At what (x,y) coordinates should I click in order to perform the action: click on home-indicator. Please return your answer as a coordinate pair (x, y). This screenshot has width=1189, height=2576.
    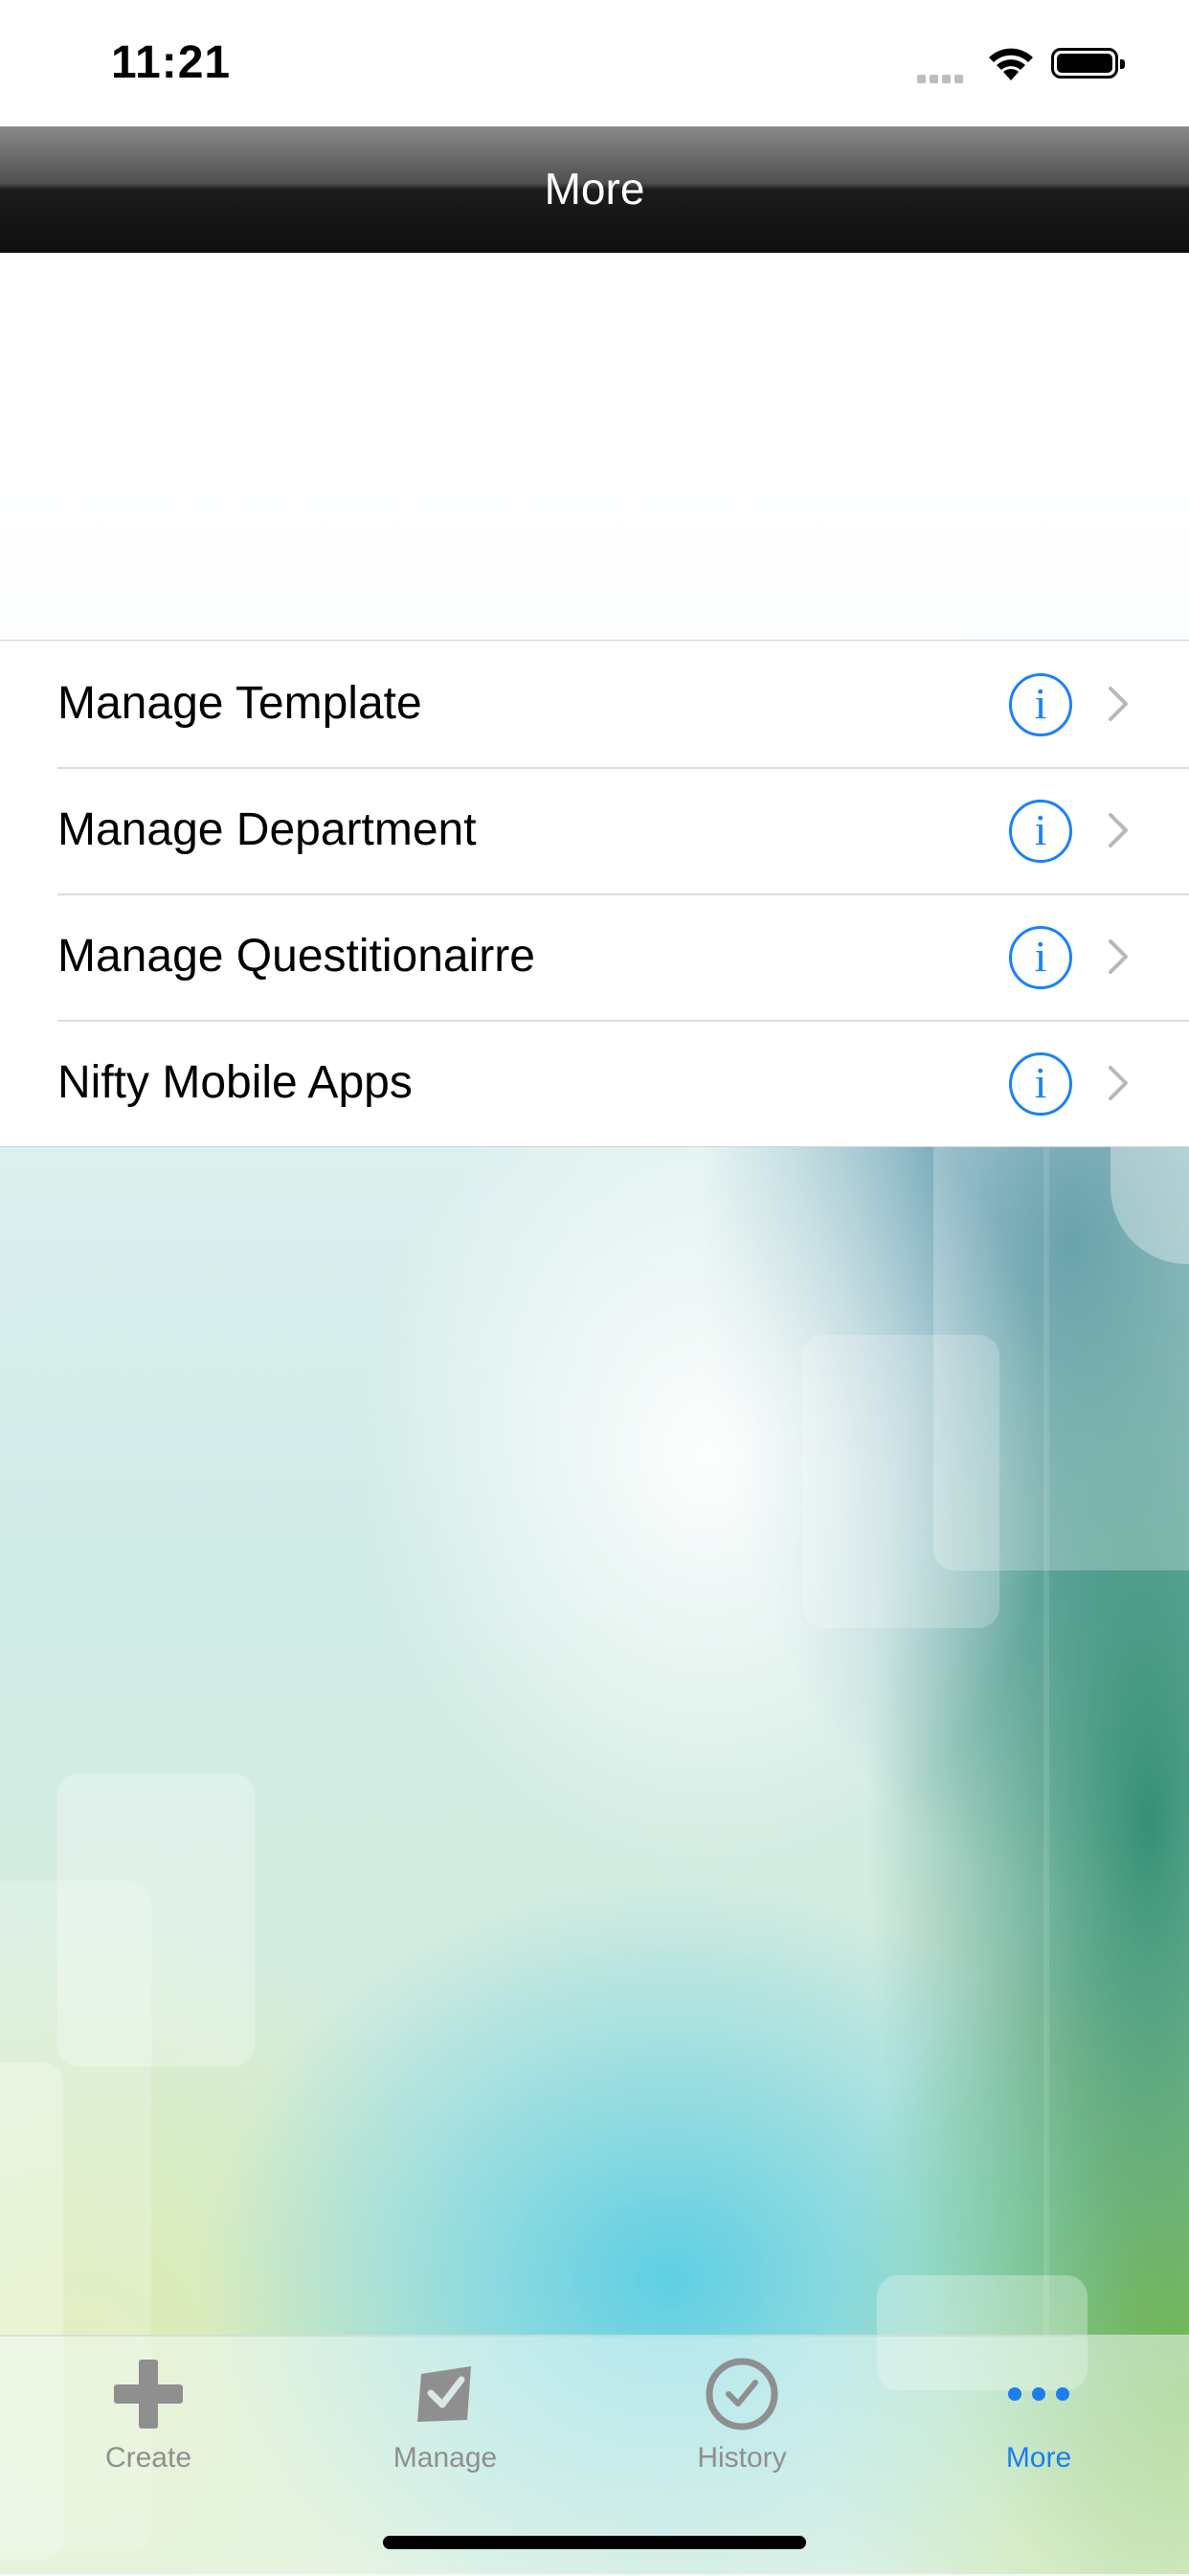
    Looking at the image, I should click on (594, 2542).